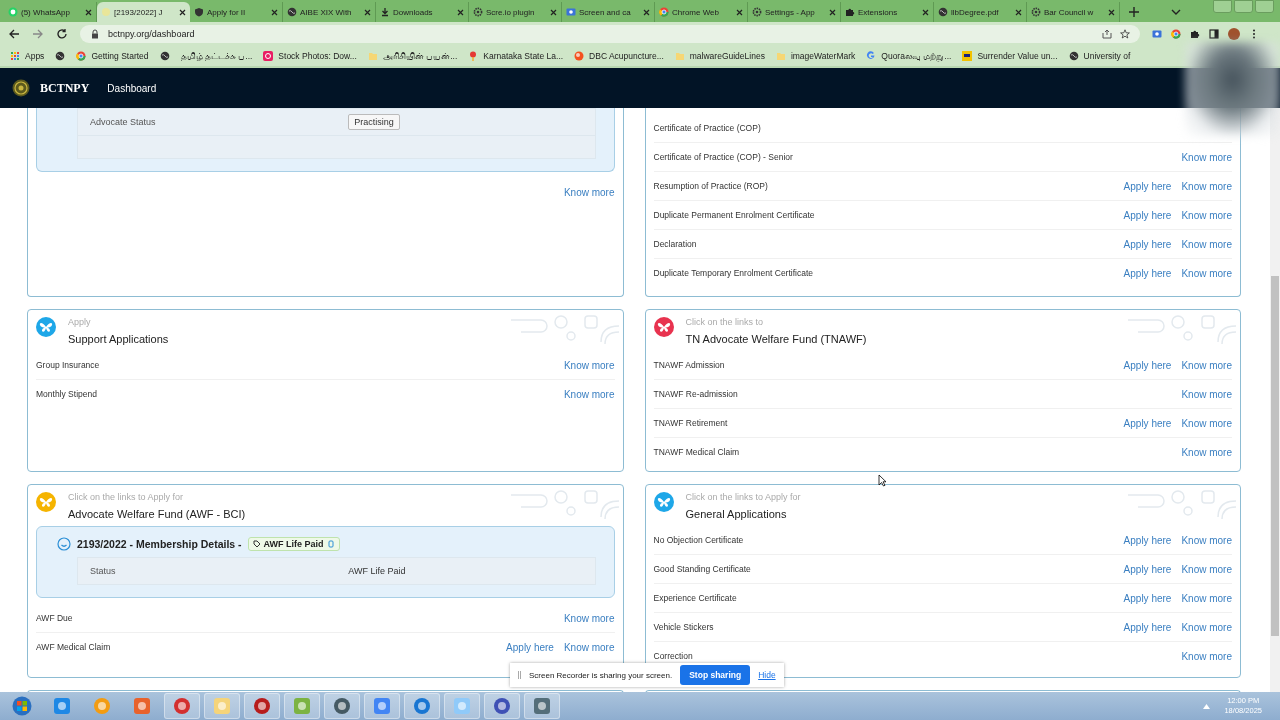 The image size is (1280, 720). I want to click on new-tab-icon, so click(1134, 12).